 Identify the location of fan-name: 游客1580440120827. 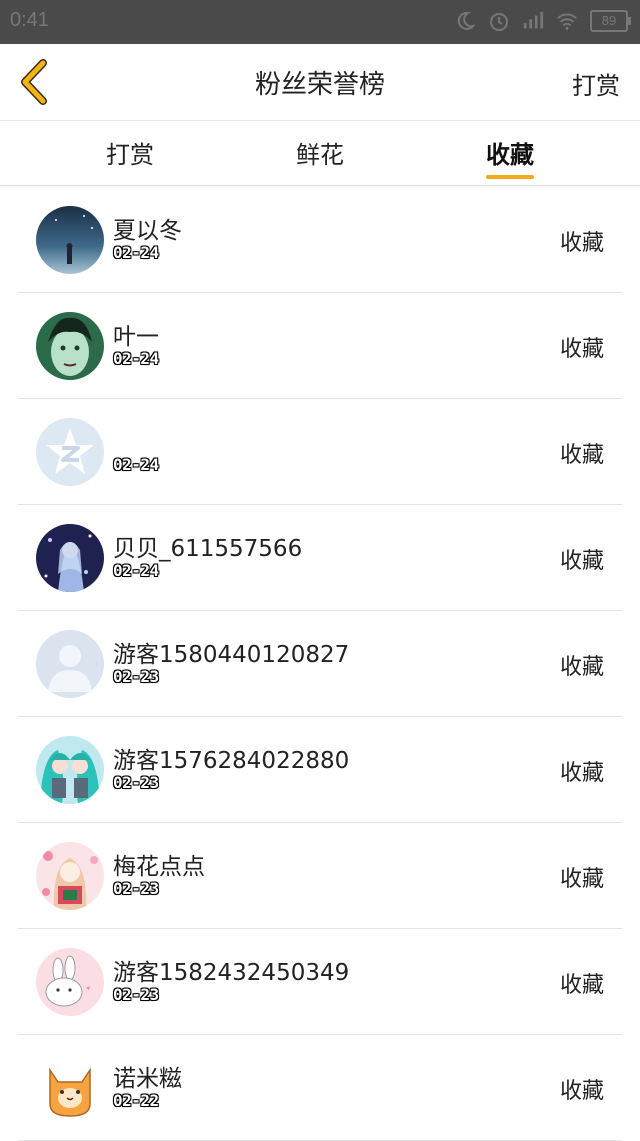
(231, 655).